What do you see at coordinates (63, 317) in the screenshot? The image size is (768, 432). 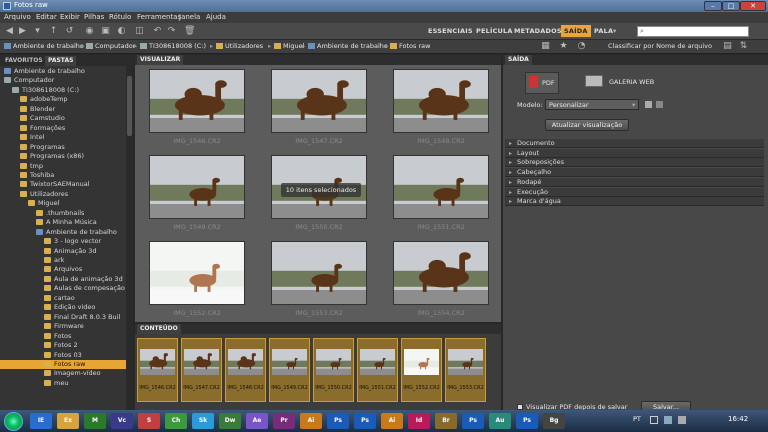 I see `tree-item: Final Draft 8.0.3 Buil` at bounding box center [63, 317].